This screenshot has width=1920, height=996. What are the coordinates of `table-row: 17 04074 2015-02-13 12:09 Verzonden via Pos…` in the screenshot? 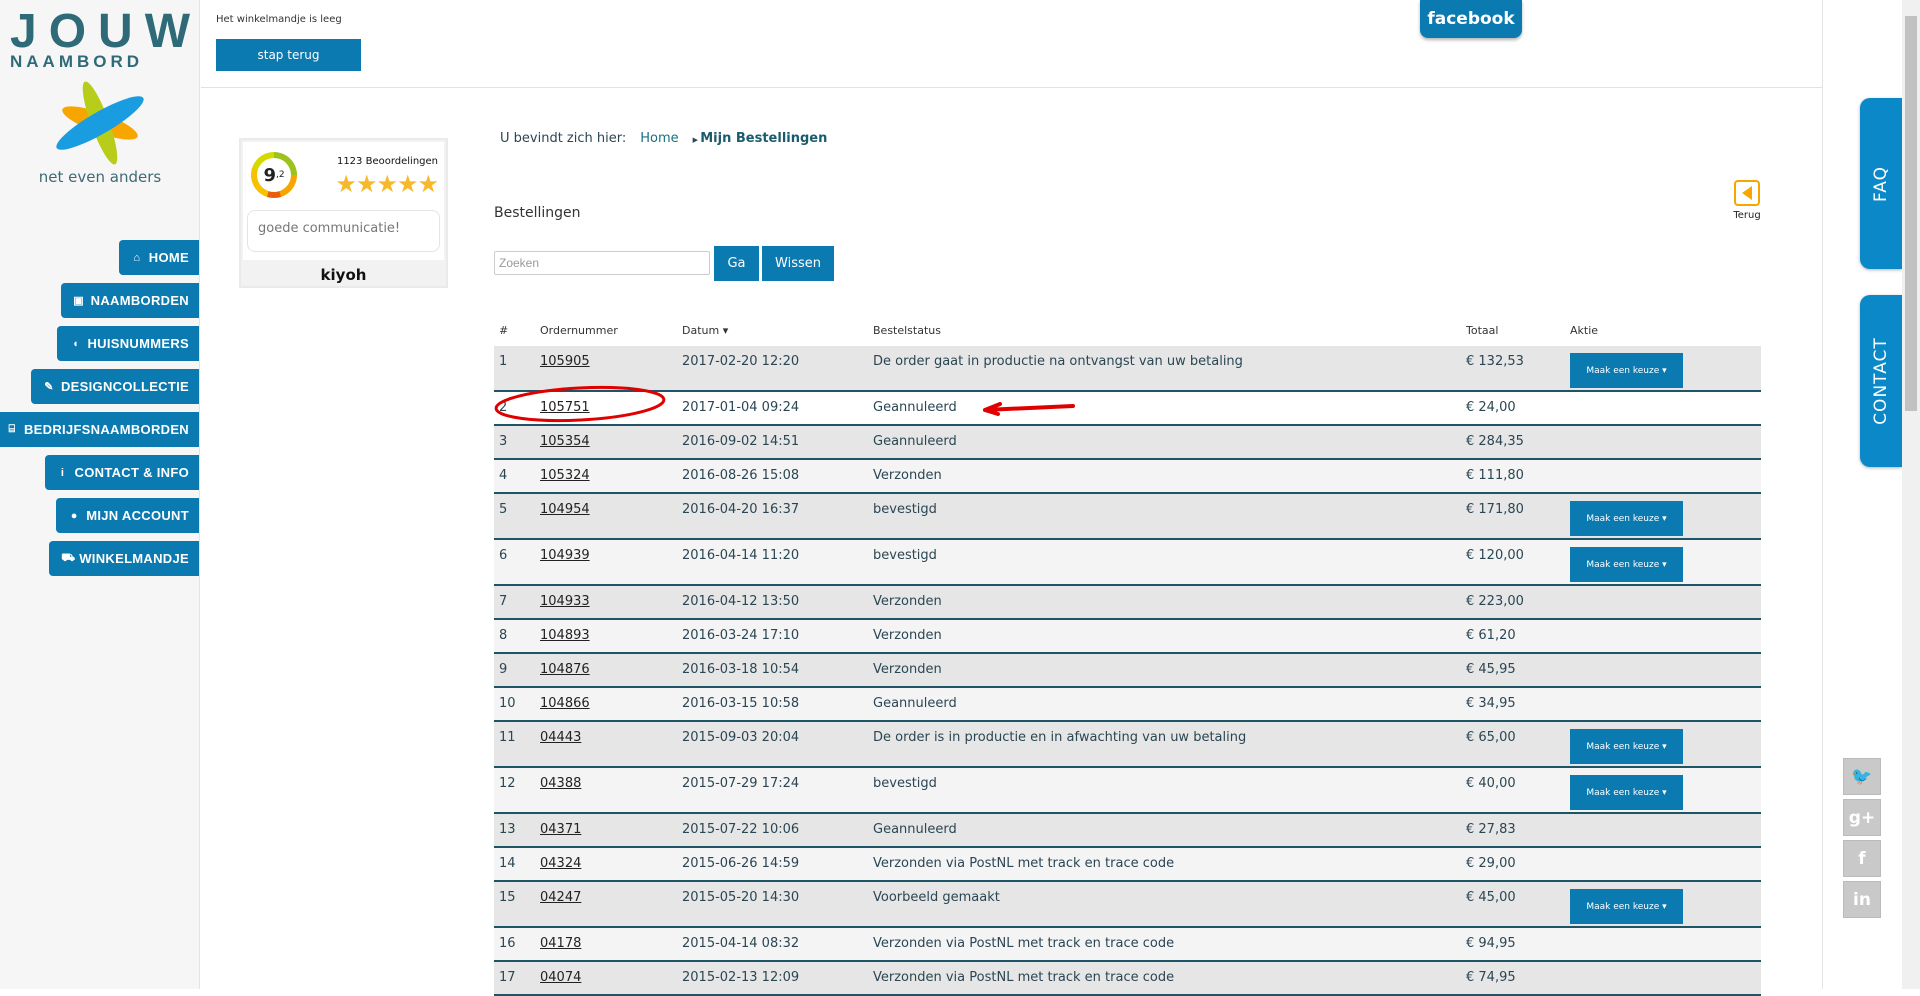 It's located at (1127, 979).